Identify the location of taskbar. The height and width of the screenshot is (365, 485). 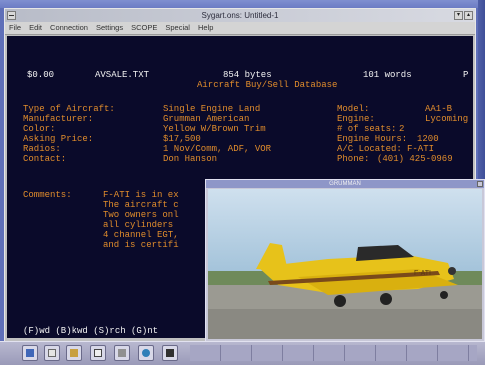
(242, 353).